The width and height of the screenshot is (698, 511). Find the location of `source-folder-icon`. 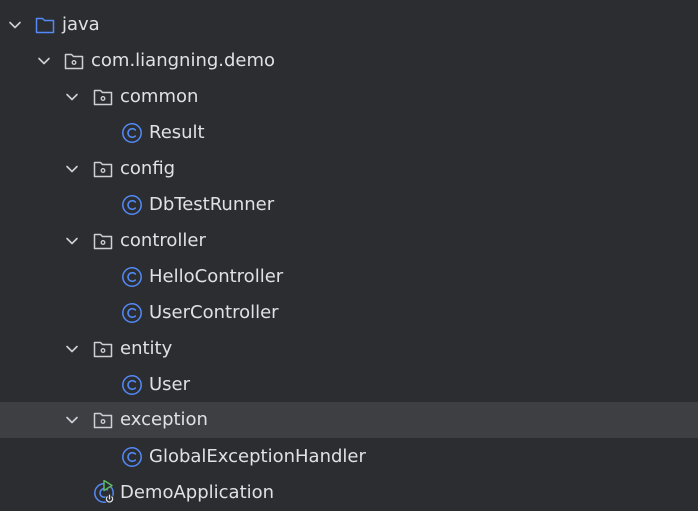

source-folder-icon is located at coordinates (45, 25).